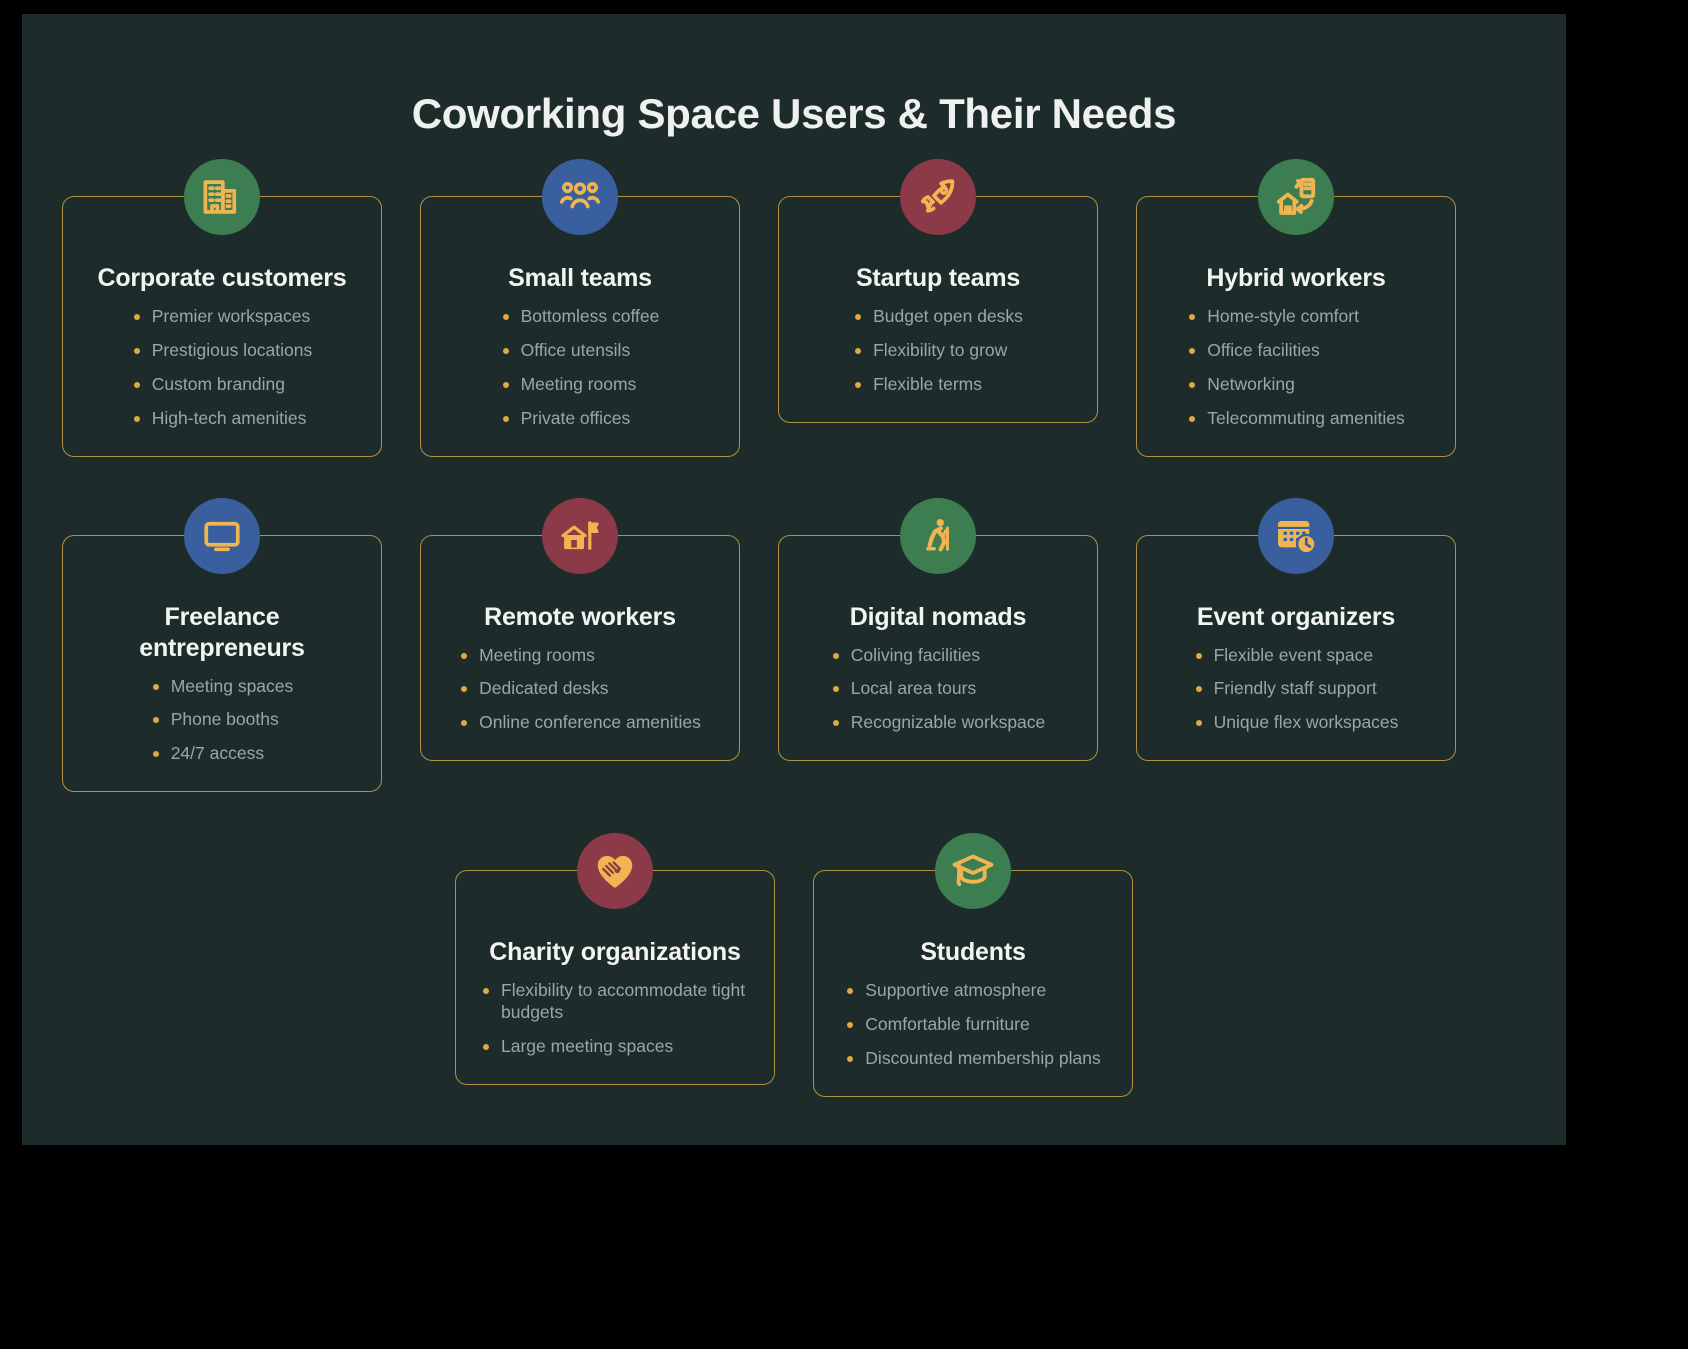 Image resolution: width=1688 pixels, height=1349 pixels. What do you see at coordinates (938, 723) in the screenshot?
I see `need-item: Recognizable workspace` at bounding box center [938, 723].